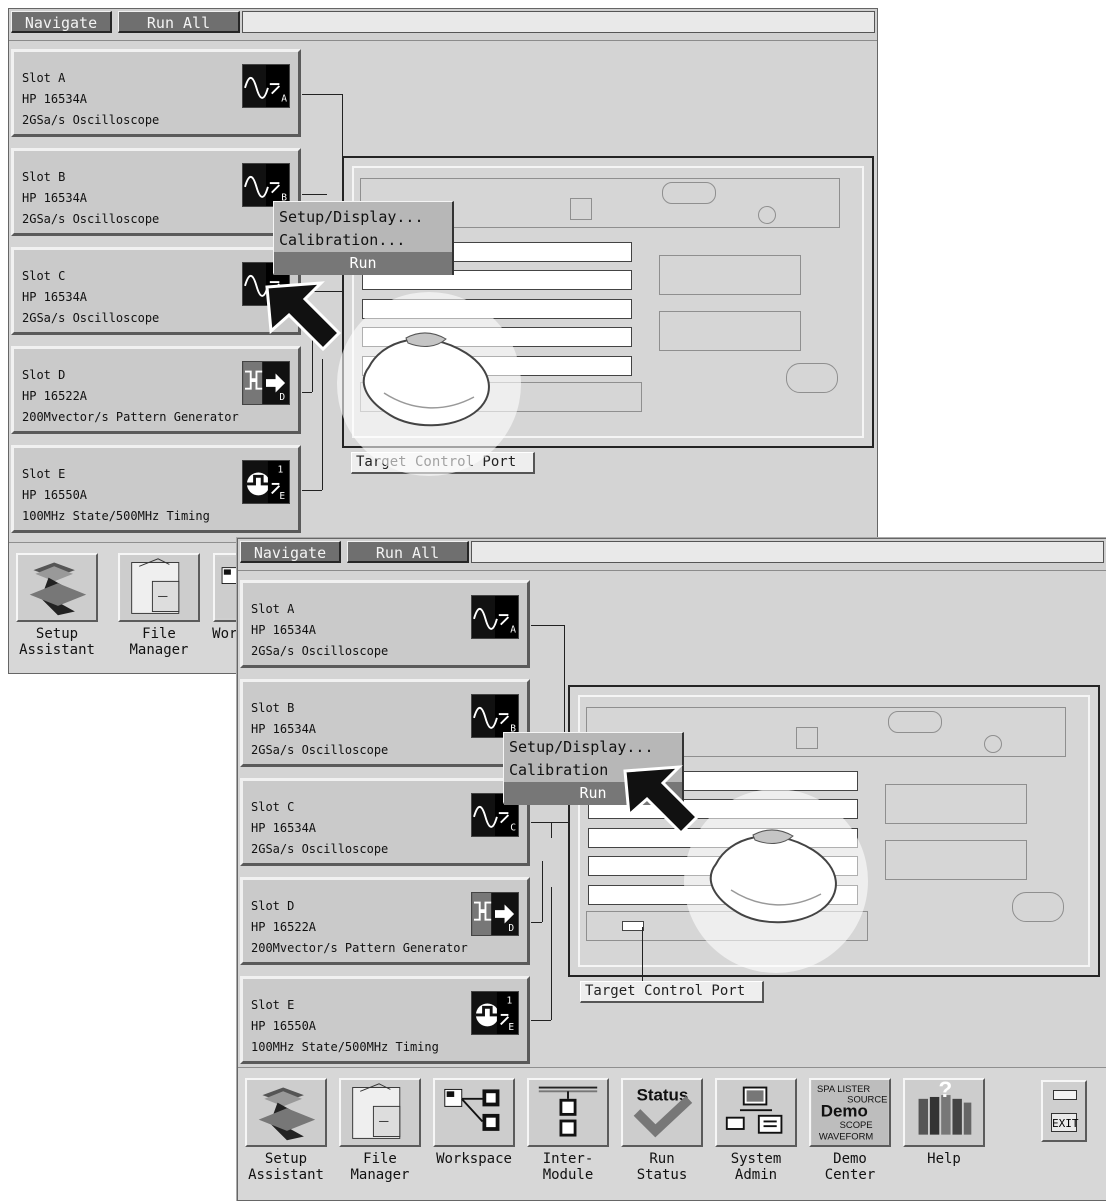 This screenshot has width=1106, height=1201. I want to click on back-wire-b, so click(314, 194).